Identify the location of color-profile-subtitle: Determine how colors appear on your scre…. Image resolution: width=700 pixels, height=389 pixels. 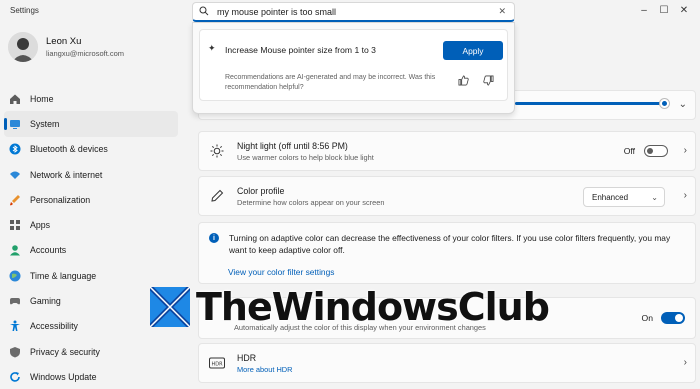
(311, 202).